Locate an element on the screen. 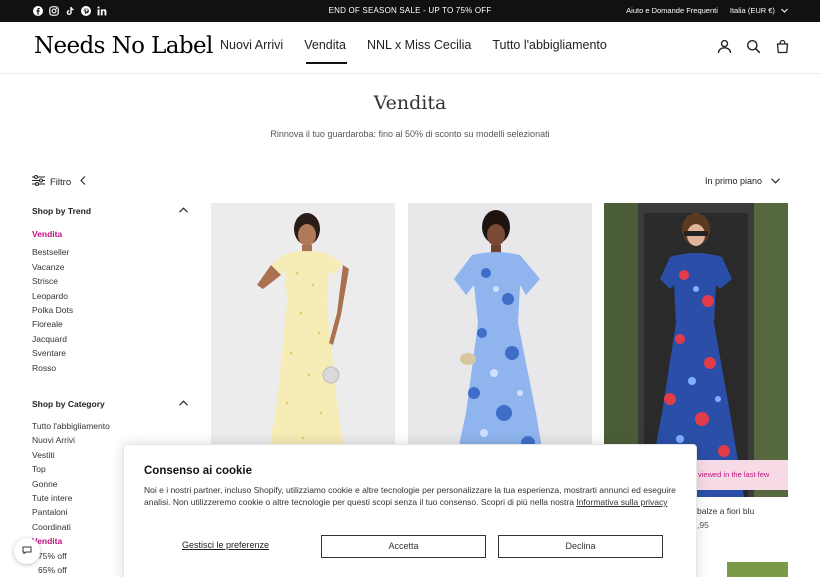 The width and height of the screenshot is (820, 577). chevron-left-icon is located at coordinates (83, 182).